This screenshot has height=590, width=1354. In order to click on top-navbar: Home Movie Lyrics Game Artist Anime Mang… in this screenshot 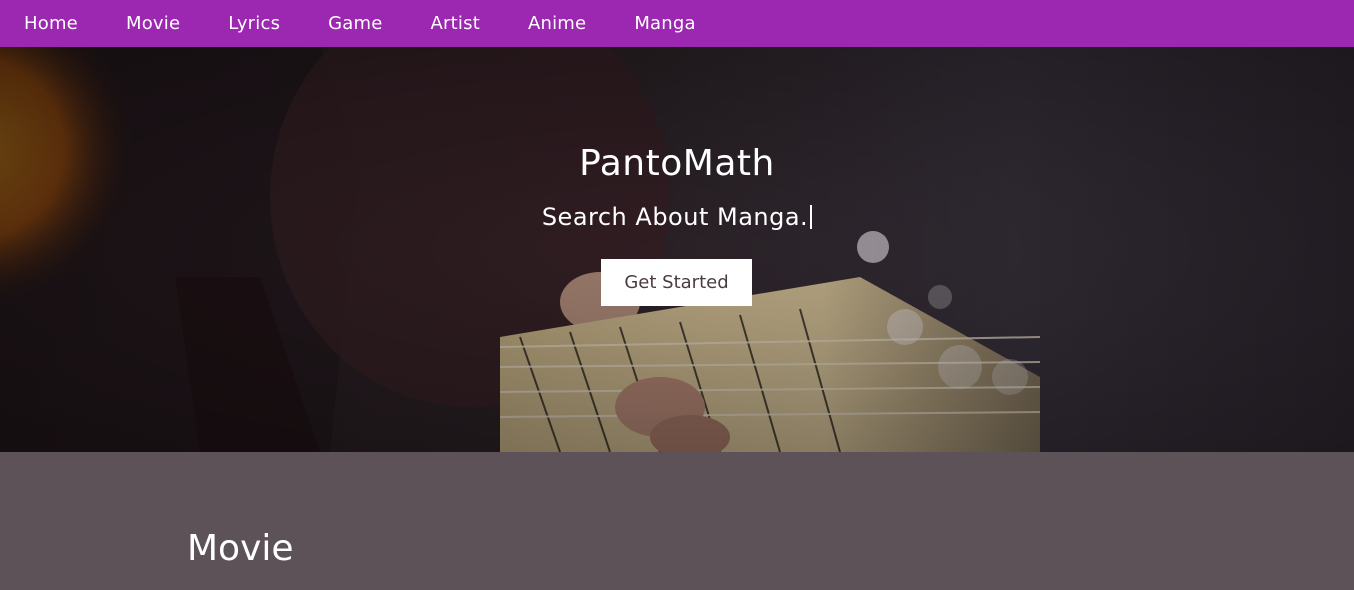, I will do `click(677, 23)`.